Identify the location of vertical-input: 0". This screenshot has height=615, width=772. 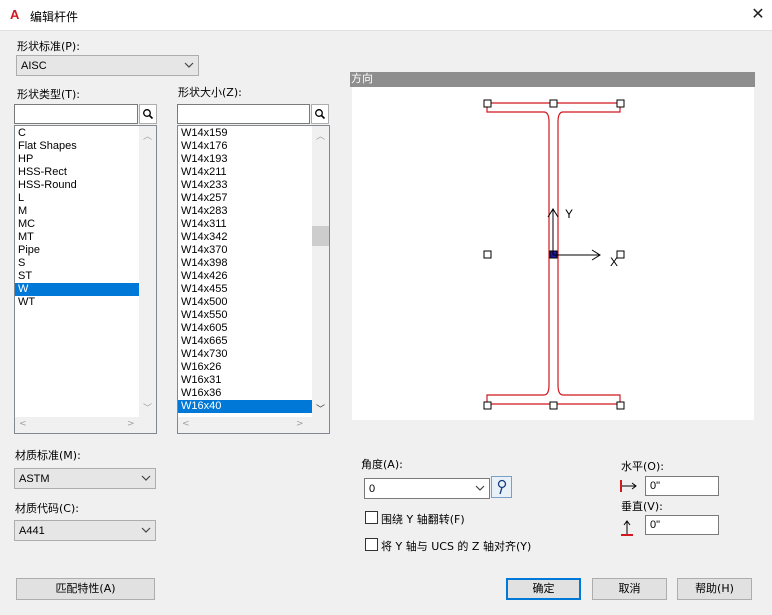
(682, 525).